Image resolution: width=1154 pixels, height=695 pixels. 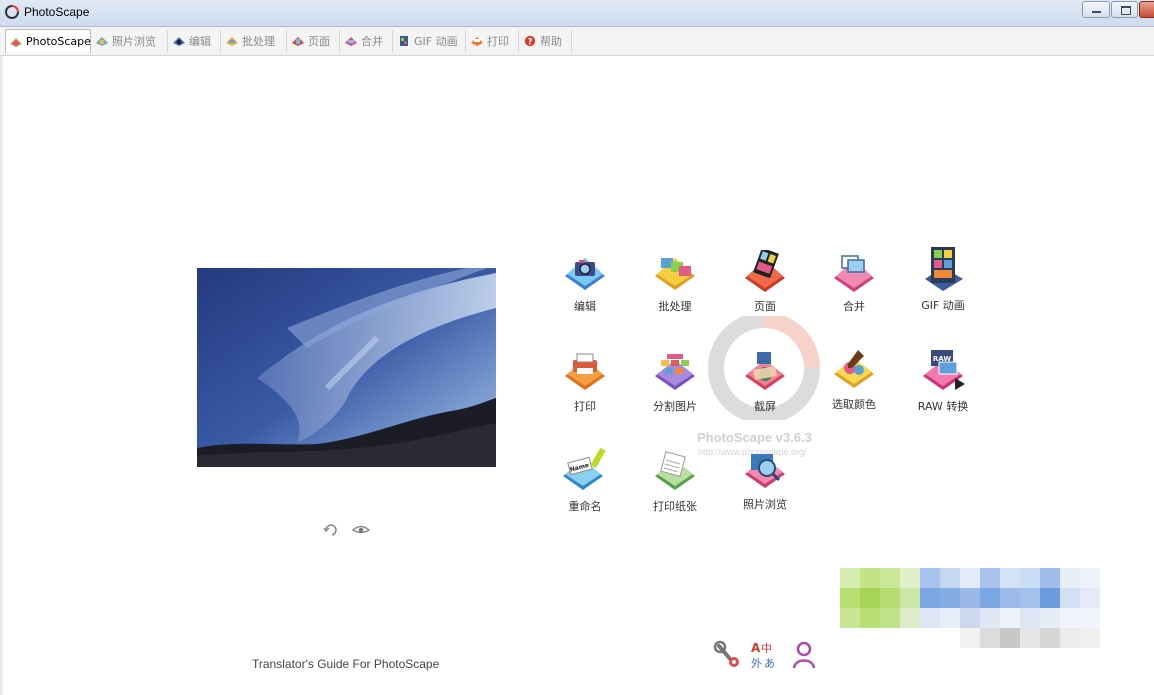 I want to click on tab-print: 打印, so click(x=493, y=41).